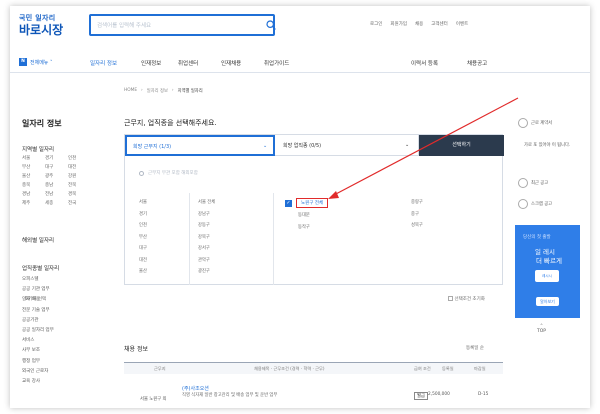  Describe the element at coordinates (38, 149) in the screenshot. I see `sidebar-region-heading: 지역별 일자리` at that location.